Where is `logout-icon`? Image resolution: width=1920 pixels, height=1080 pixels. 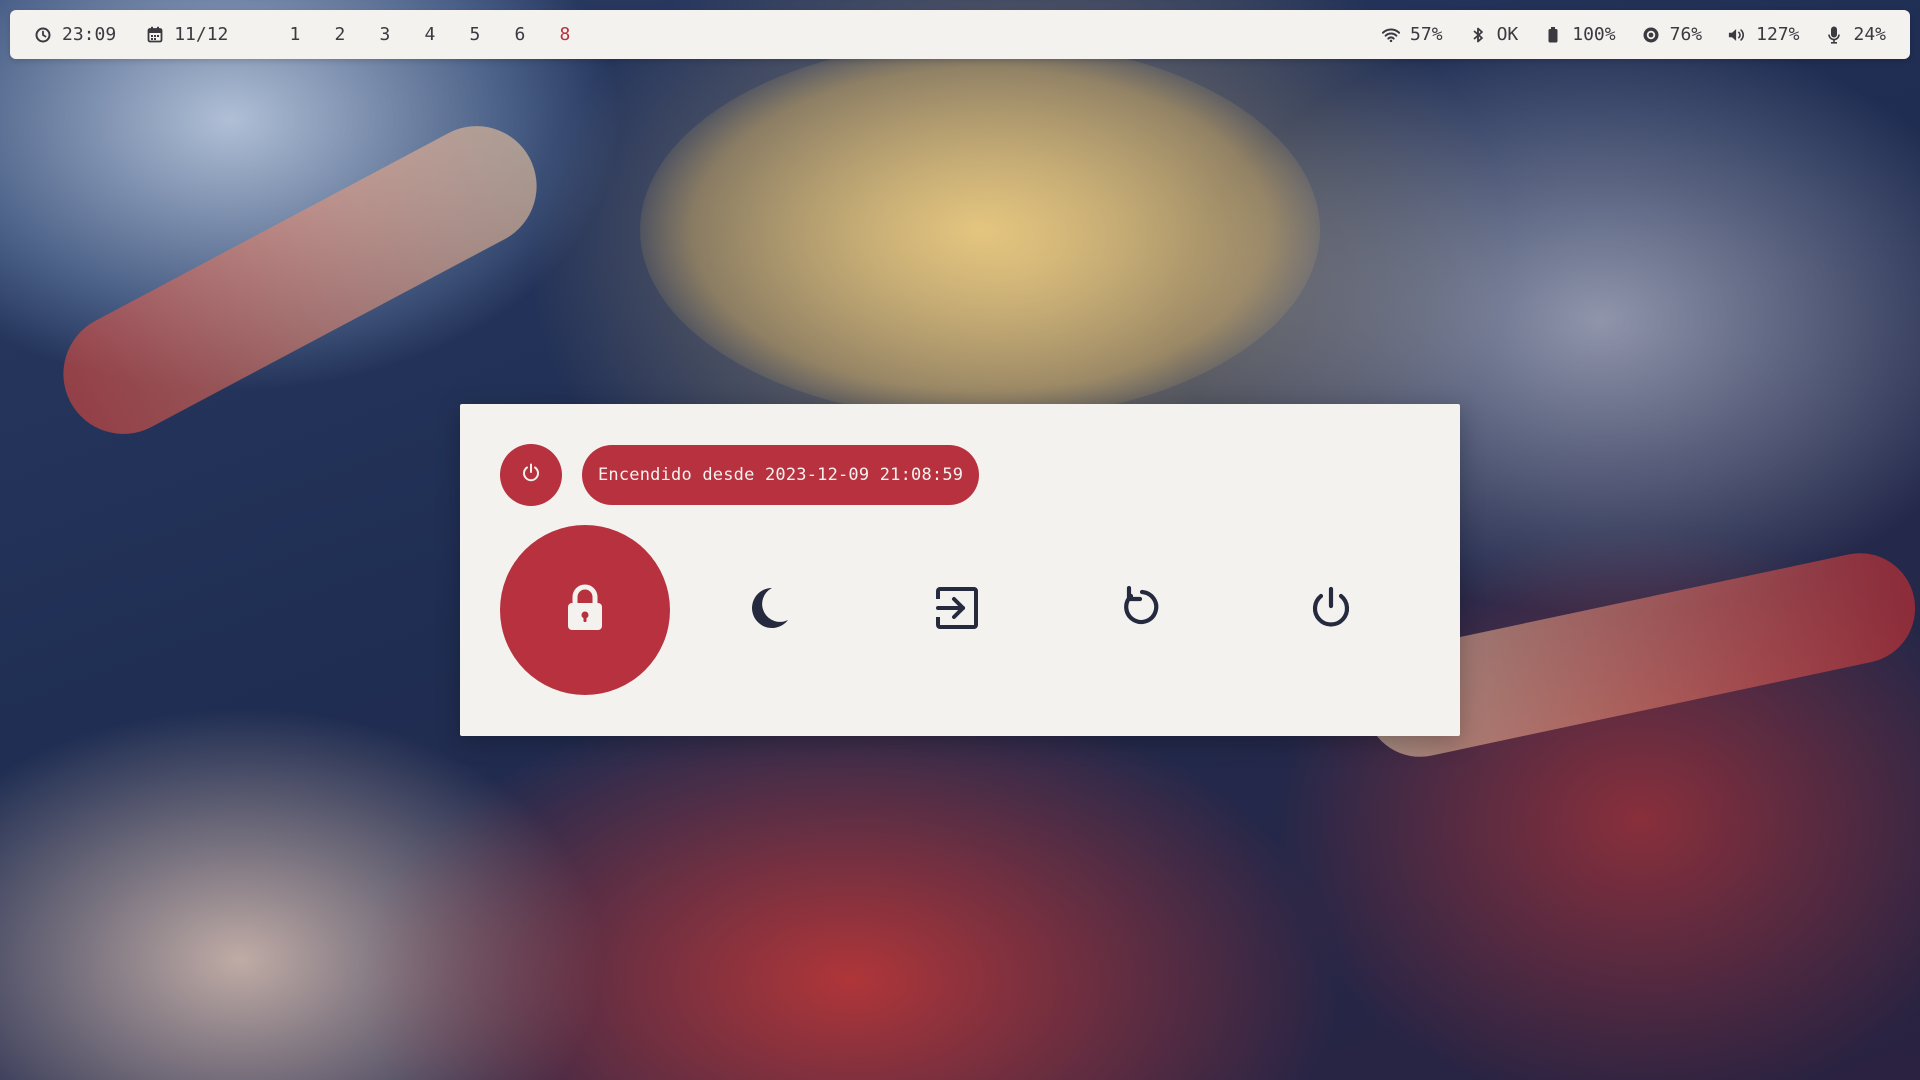
logout-icon is located at coordinates (957, 610).